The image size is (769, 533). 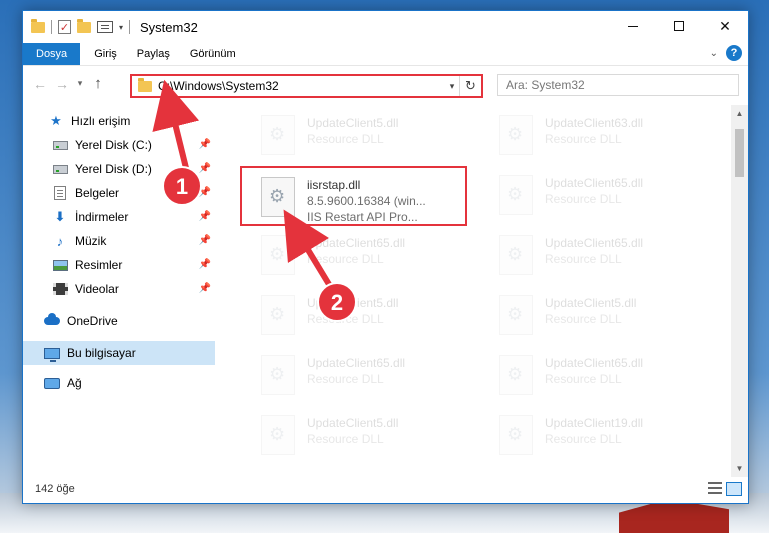 I want to click on up-arrow-icon: ↑, so click(x=98, y=83).